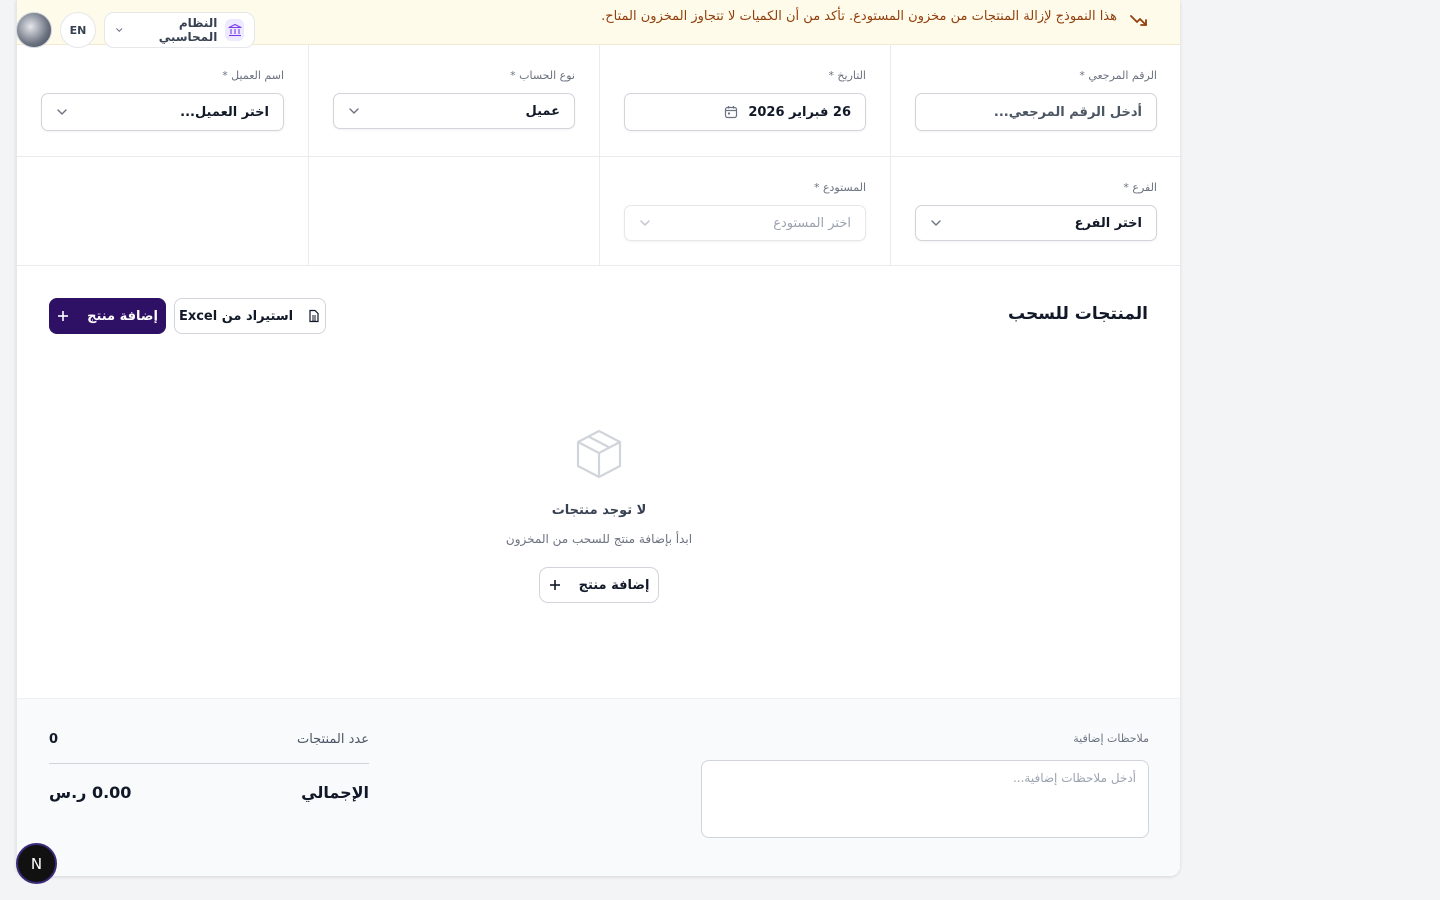 The width and height of the screenshot is (1440, 900). Describe the element at coordinates (1108, 223) in the screenshot. I see `branch-placeholder: اختر الفرع` at that location.